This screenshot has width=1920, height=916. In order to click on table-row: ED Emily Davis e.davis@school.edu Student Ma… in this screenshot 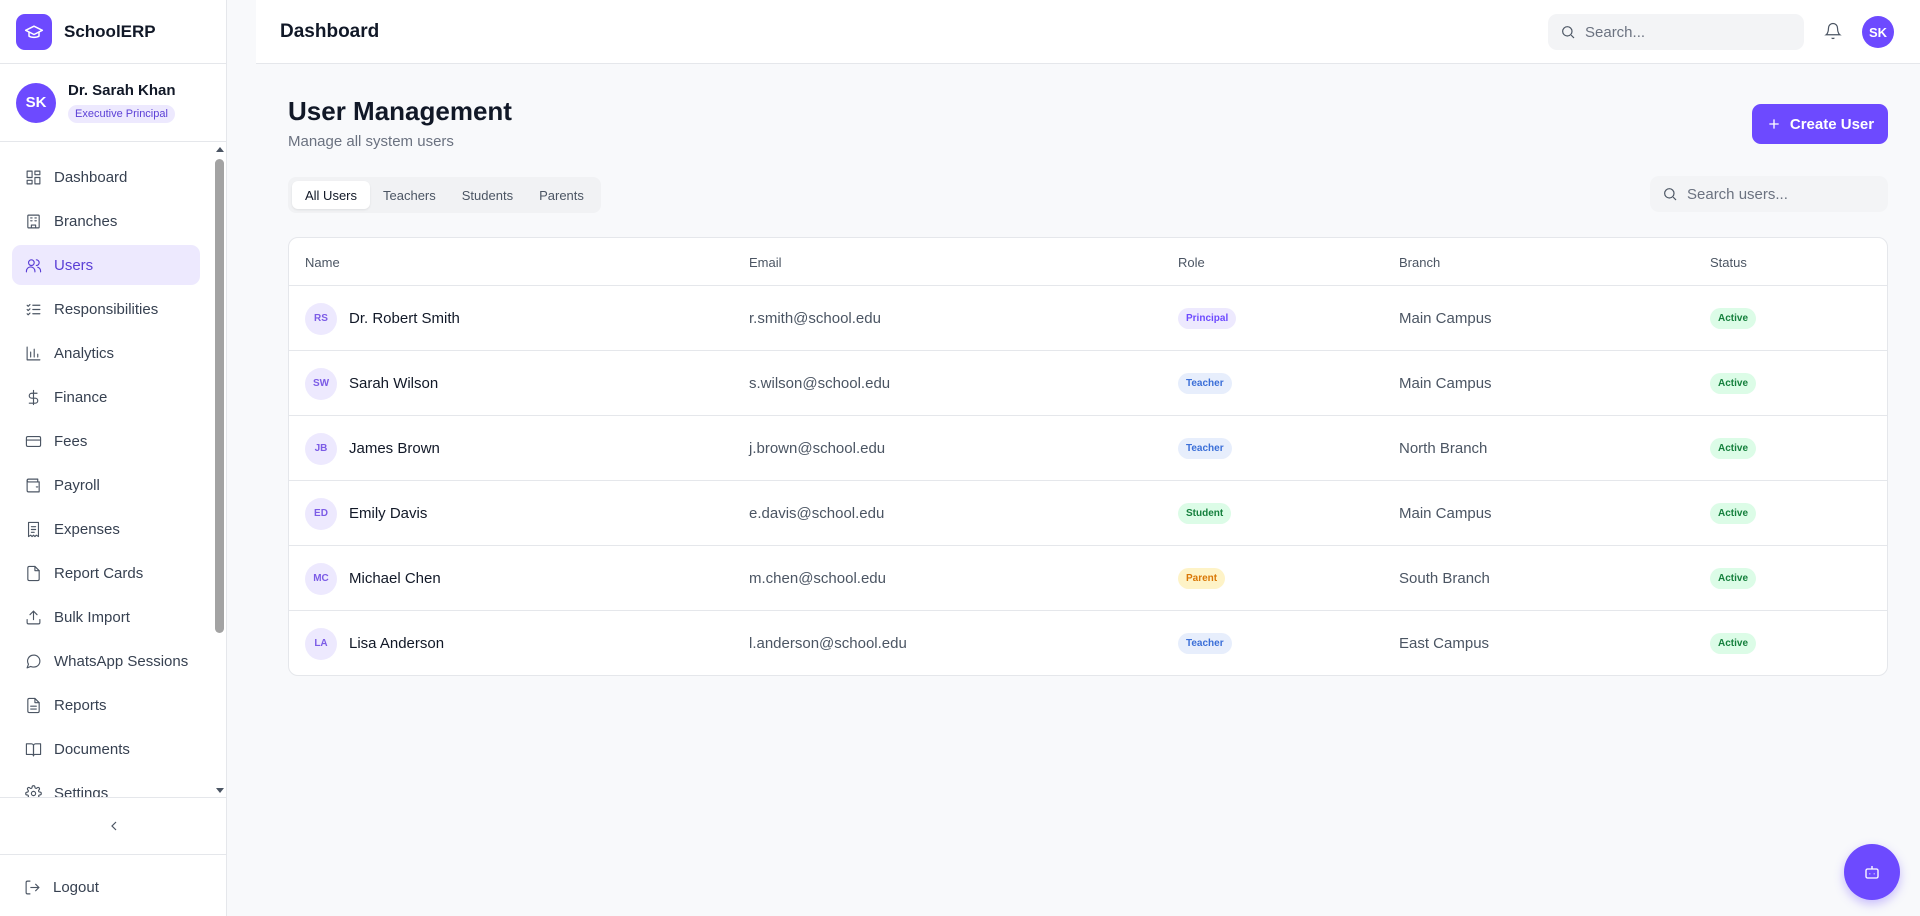, I will do `click(1088, 513)`.